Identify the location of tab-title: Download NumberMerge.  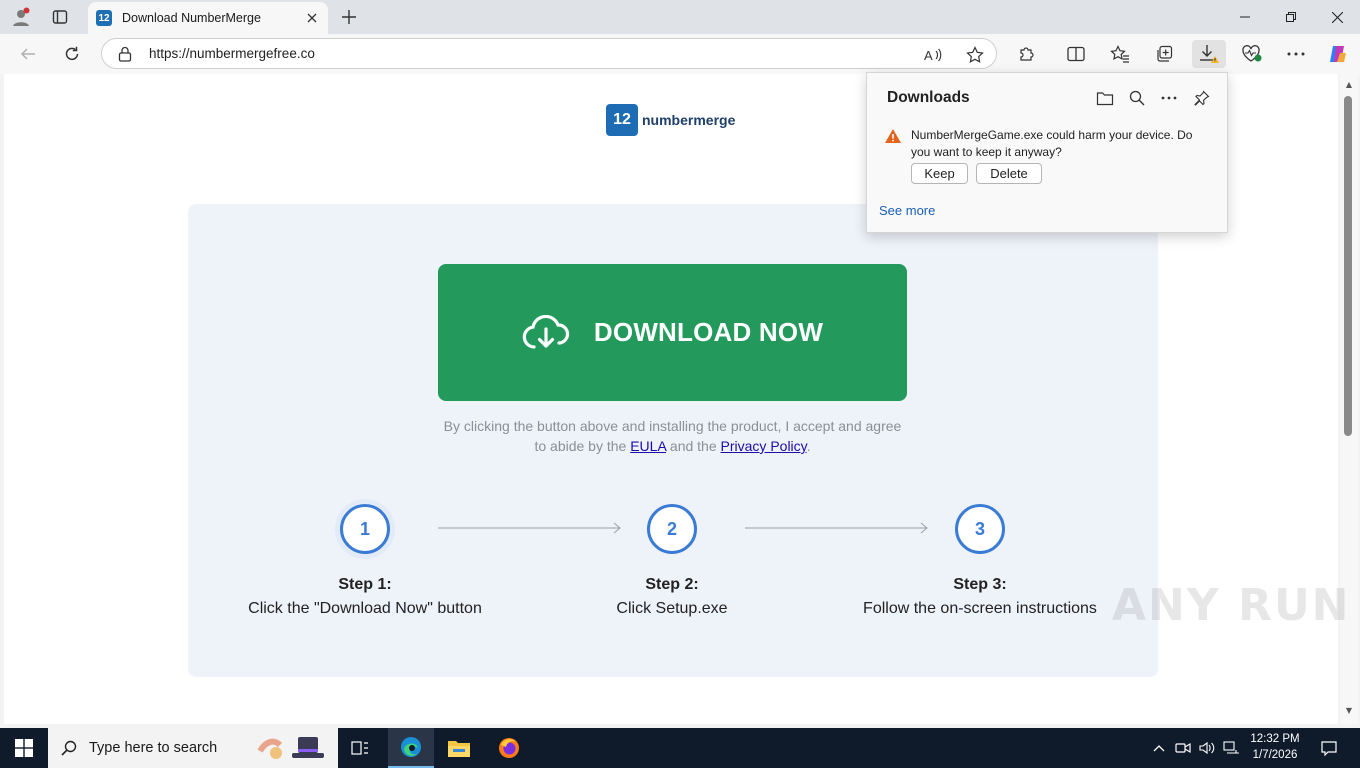
(191, 18).